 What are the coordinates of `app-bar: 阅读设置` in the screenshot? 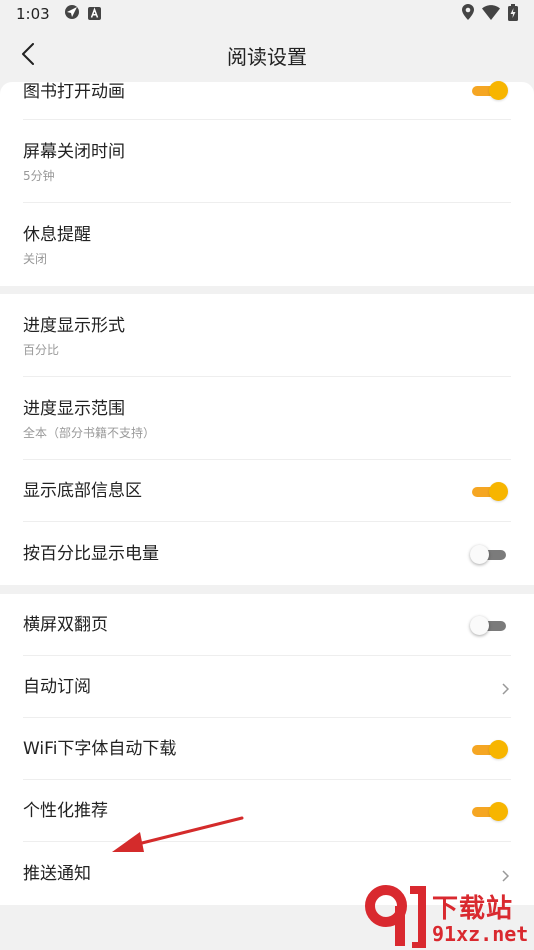 It's located at (267, 55).